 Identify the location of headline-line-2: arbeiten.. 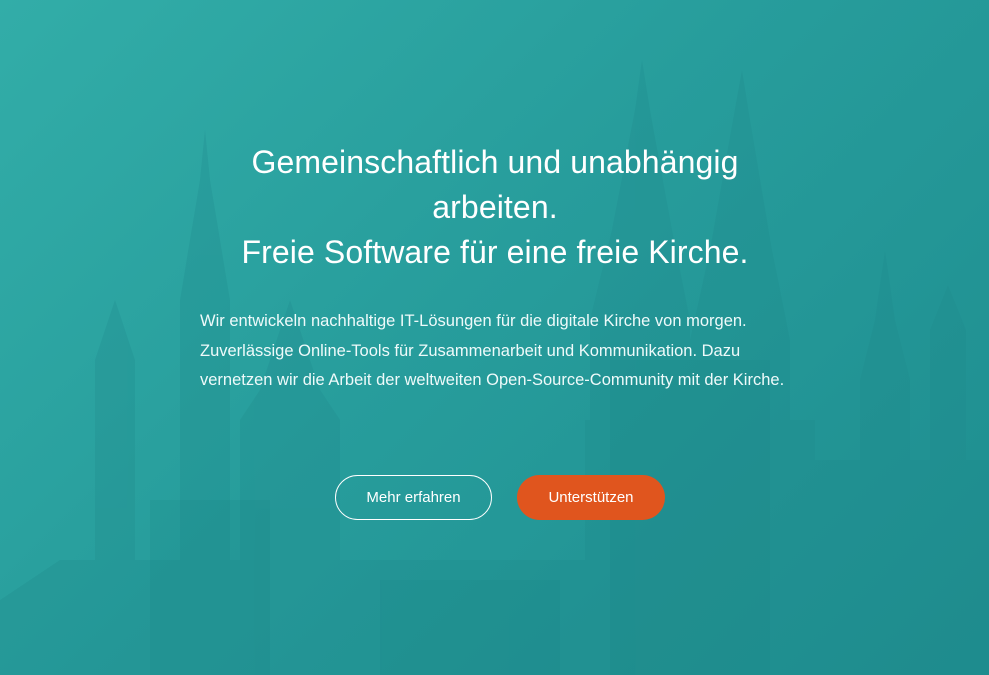
(495, 207).